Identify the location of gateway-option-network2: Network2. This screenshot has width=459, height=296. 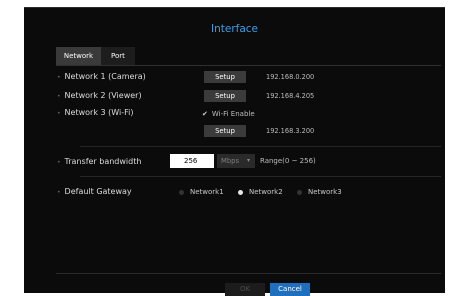
(260, 192).